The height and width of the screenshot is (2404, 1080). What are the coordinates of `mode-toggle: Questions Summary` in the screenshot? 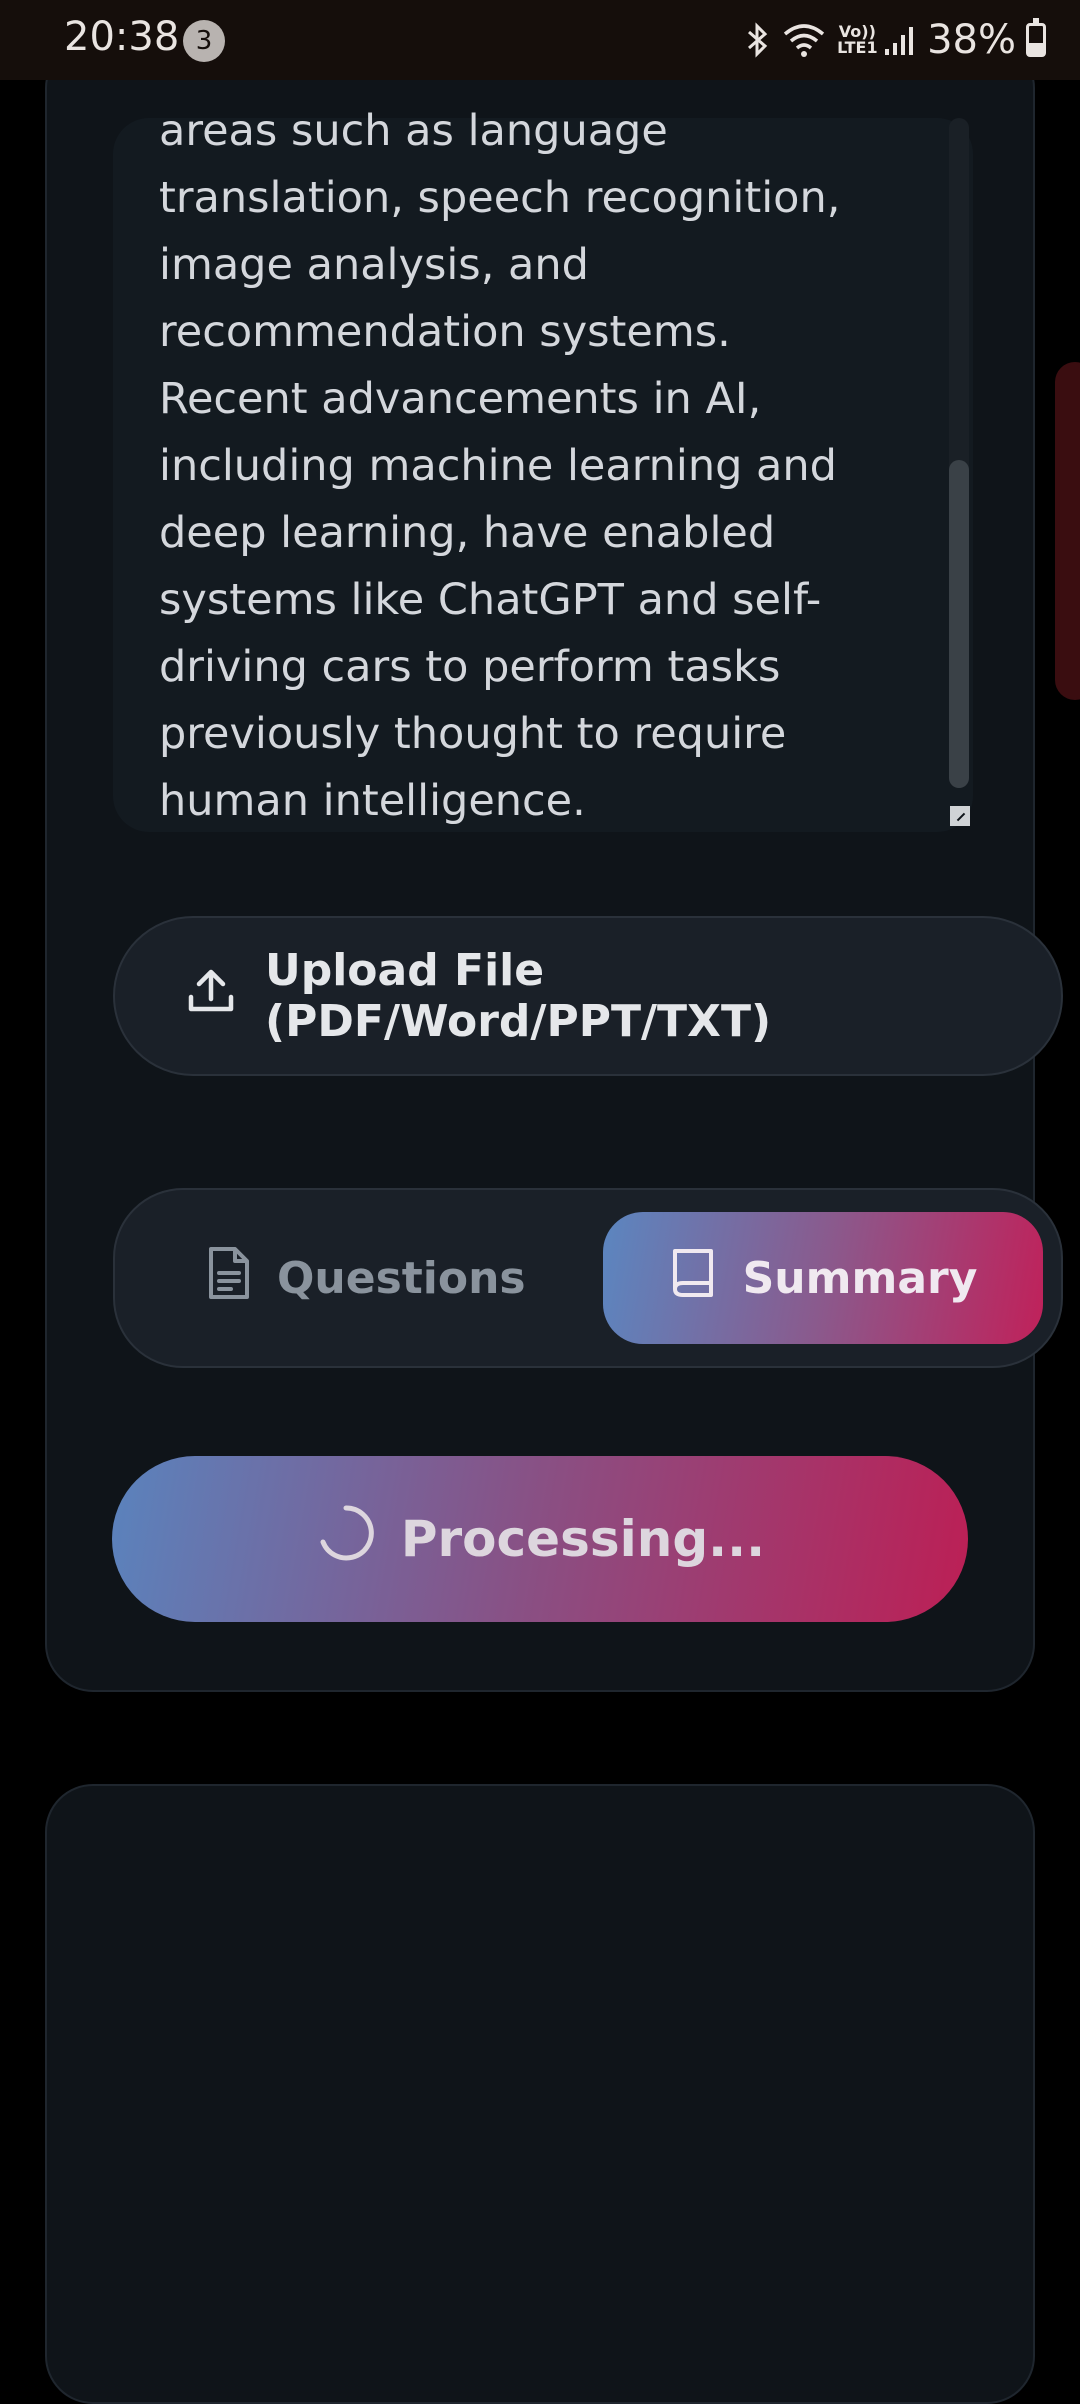 It's located at (588, 1278).